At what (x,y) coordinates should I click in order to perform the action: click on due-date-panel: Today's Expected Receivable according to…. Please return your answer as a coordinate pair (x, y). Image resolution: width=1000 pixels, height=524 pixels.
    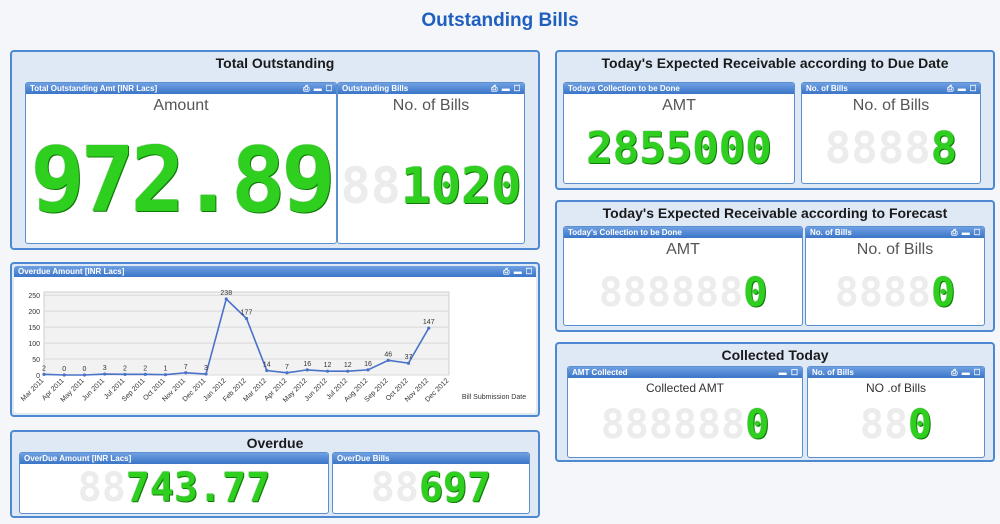
    Looking at the image, I should click on (775, 120).